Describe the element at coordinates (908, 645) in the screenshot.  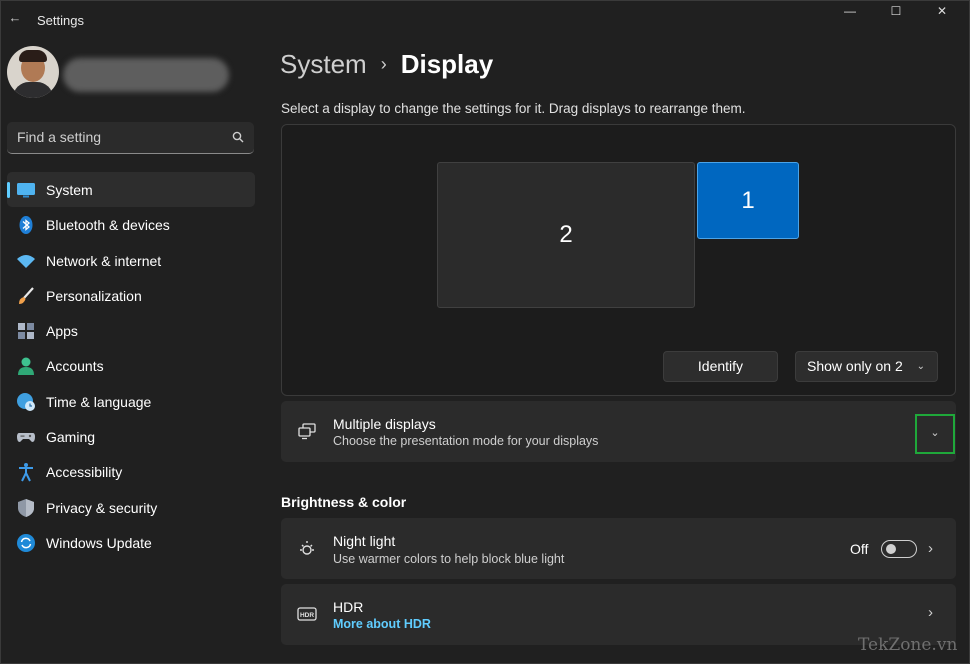
I see `watermark: TekZone.vn` at that location.